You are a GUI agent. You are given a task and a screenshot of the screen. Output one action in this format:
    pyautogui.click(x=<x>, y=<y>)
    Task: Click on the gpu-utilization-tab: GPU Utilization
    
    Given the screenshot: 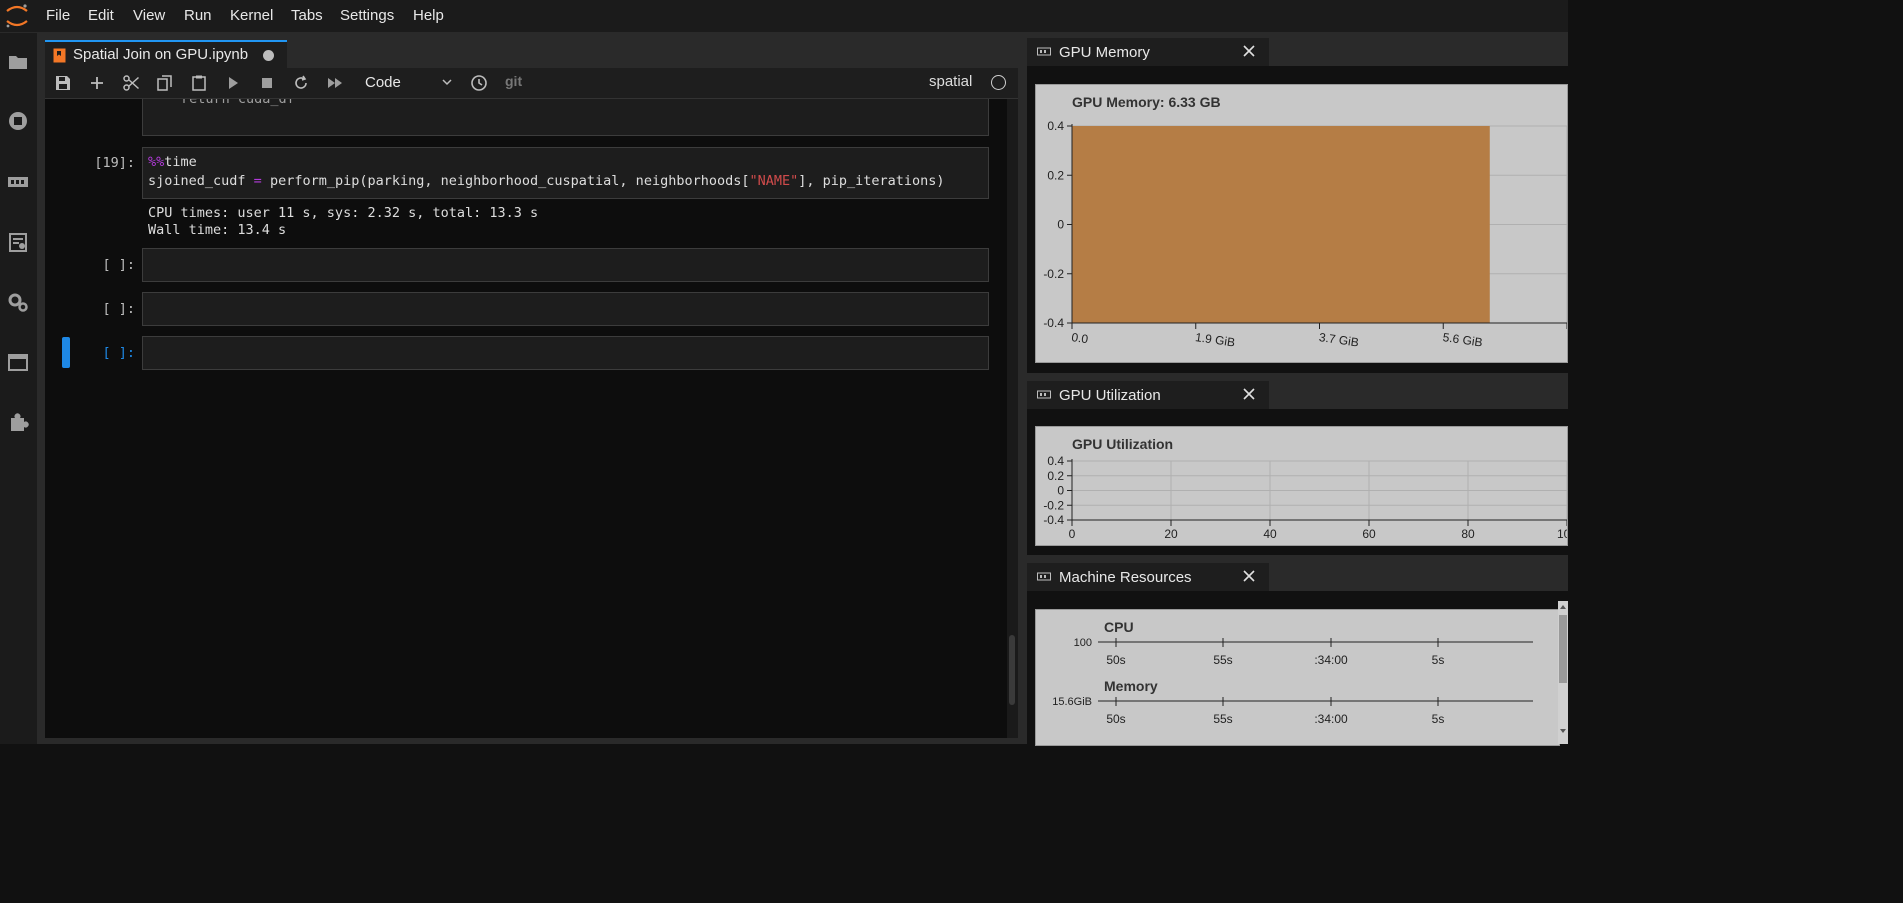 What is the action you would take?
    pyautogui.click(x=1148, y=395)
    